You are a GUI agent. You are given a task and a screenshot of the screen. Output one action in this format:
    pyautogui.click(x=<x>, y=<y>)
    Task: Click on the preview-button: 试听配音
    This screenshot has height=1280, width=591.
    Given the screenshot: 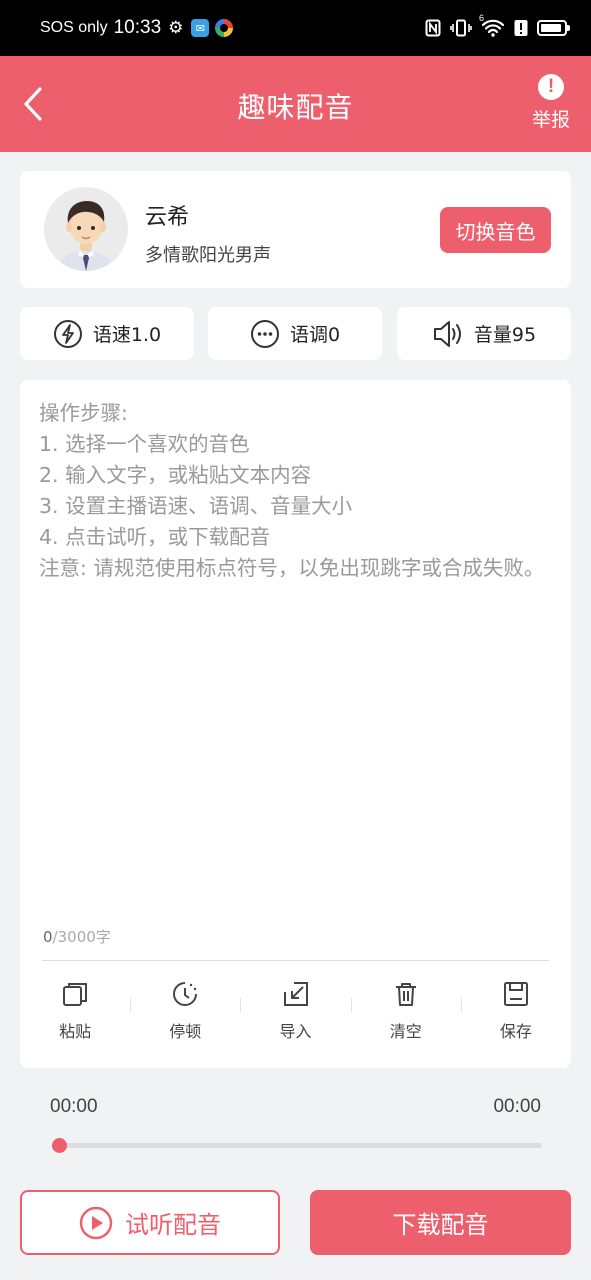 What is the action you would take?
    pyautogui.click(x=150, y=1222)
    